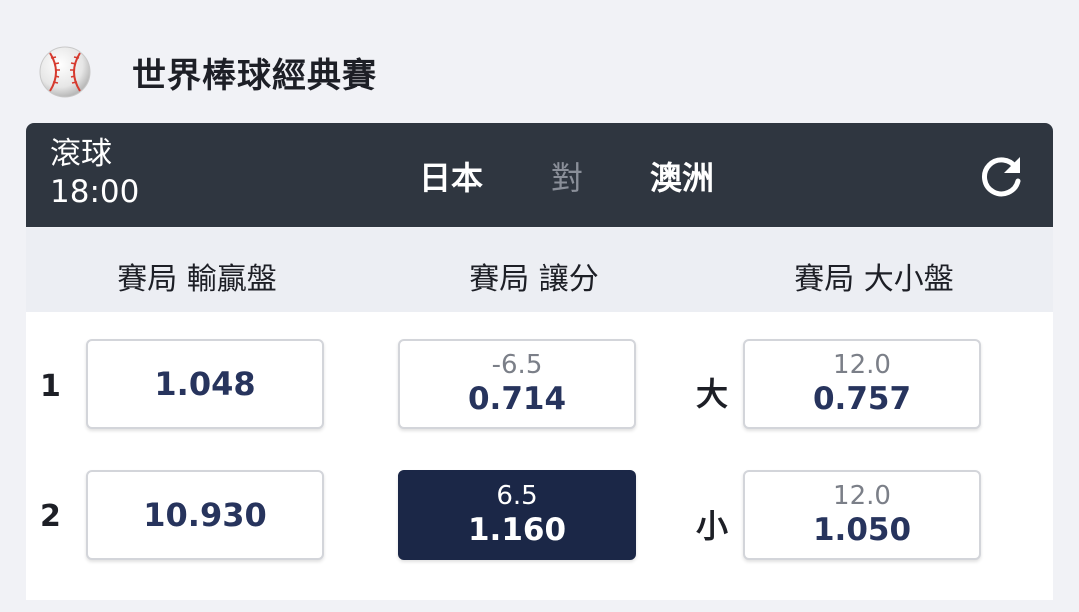 This screenshot has width=1079, height=612. What do you see at coordinates (874, 279) in the screenshot?
I see `total-header: 賽局 大小盤` at bounding box center [874, 279].